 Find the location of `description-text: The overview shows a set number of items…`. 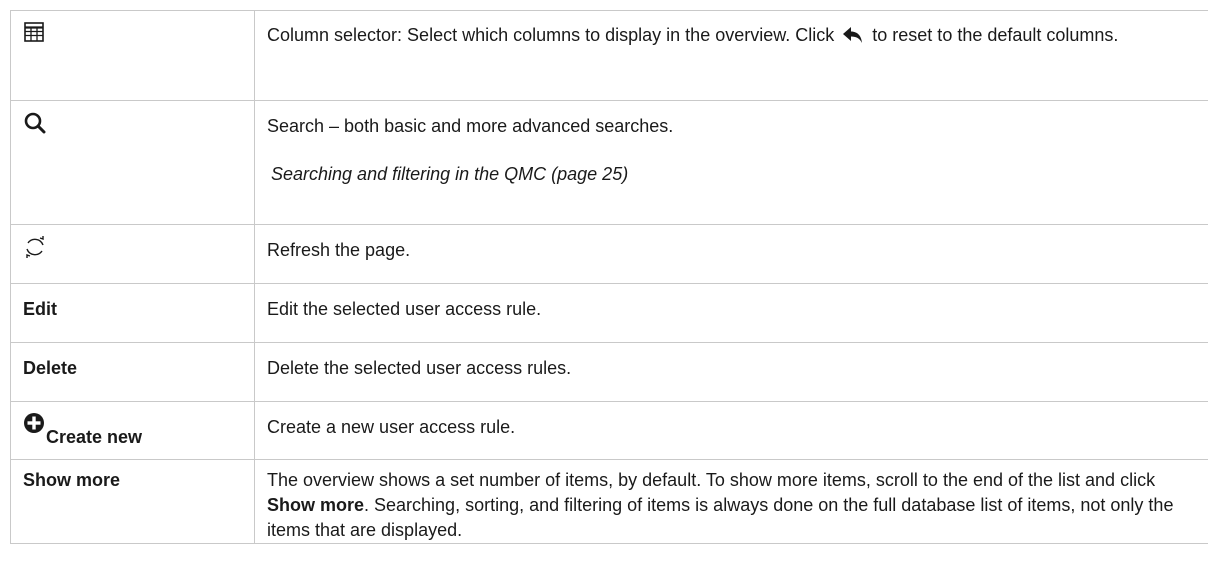

description-text: The overview shows a set number of items… is located at coordinates (711, 480).